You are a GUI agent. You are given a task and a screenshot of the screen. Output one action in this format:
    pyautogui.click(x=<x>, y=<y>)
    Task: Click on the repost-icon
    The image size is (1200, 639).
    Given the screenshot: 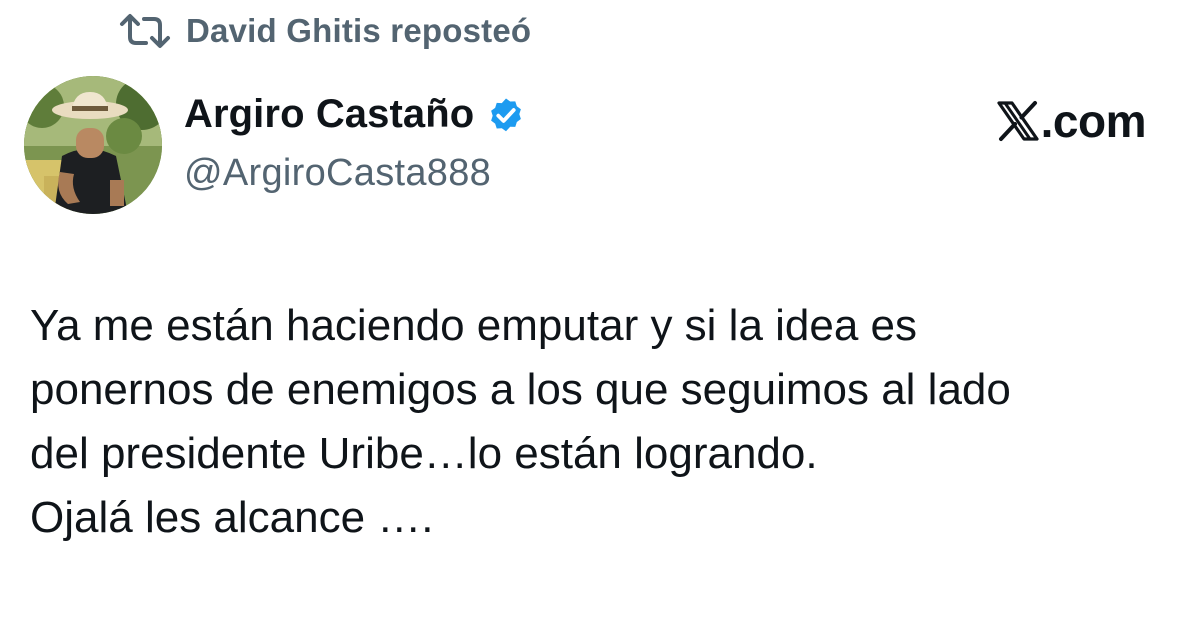 What is the action you would take?
    pyautogui.click(x=145, y=31)
    